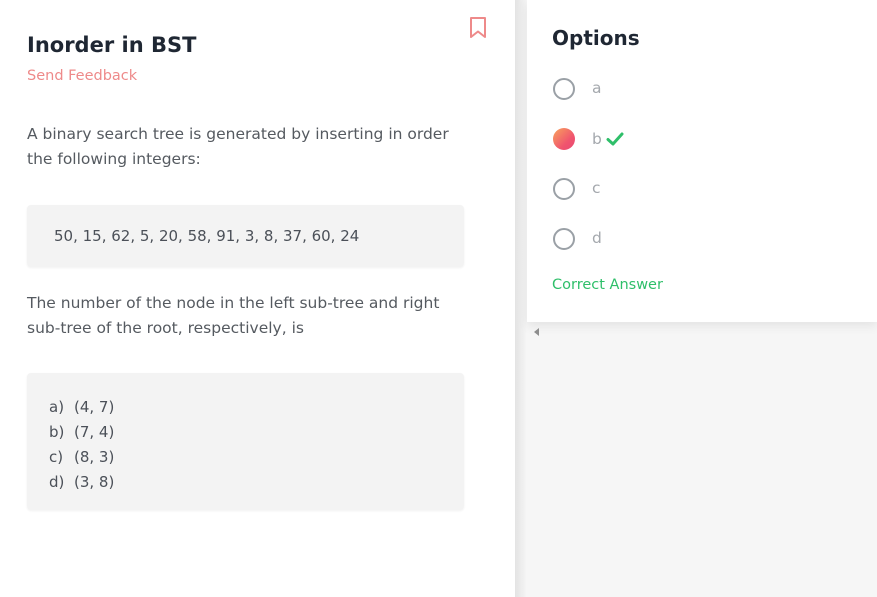 This screenshot has width=877, height=597. What do you see at coordinates (564, 139) in the screenshot?
I see `radio-button-selected` at bounding box center [564, 139].